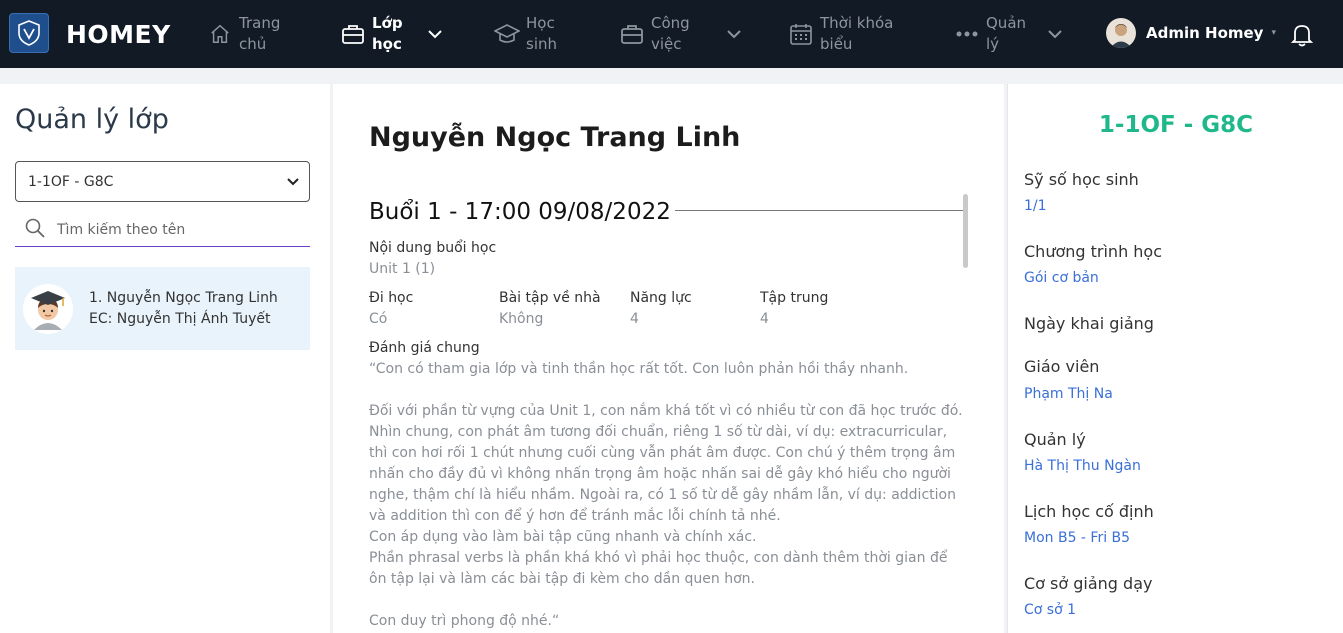 The image size is (1343, 633). I want to click on metric-label-homework: Bài tập về nhà, so click(550, 298).